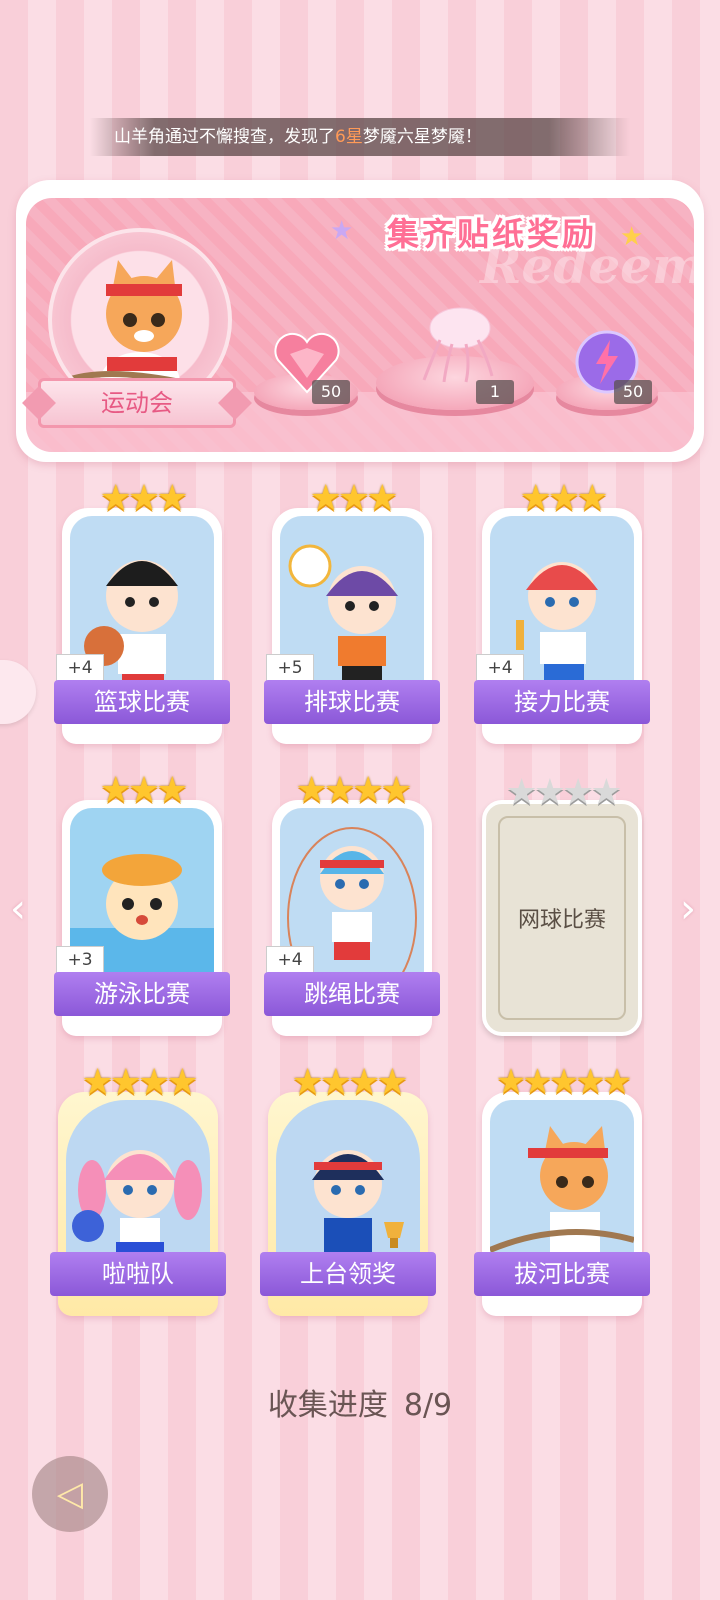  I want to click on reward-title-text: 集齐贴纸奖励, so click(491, 234).